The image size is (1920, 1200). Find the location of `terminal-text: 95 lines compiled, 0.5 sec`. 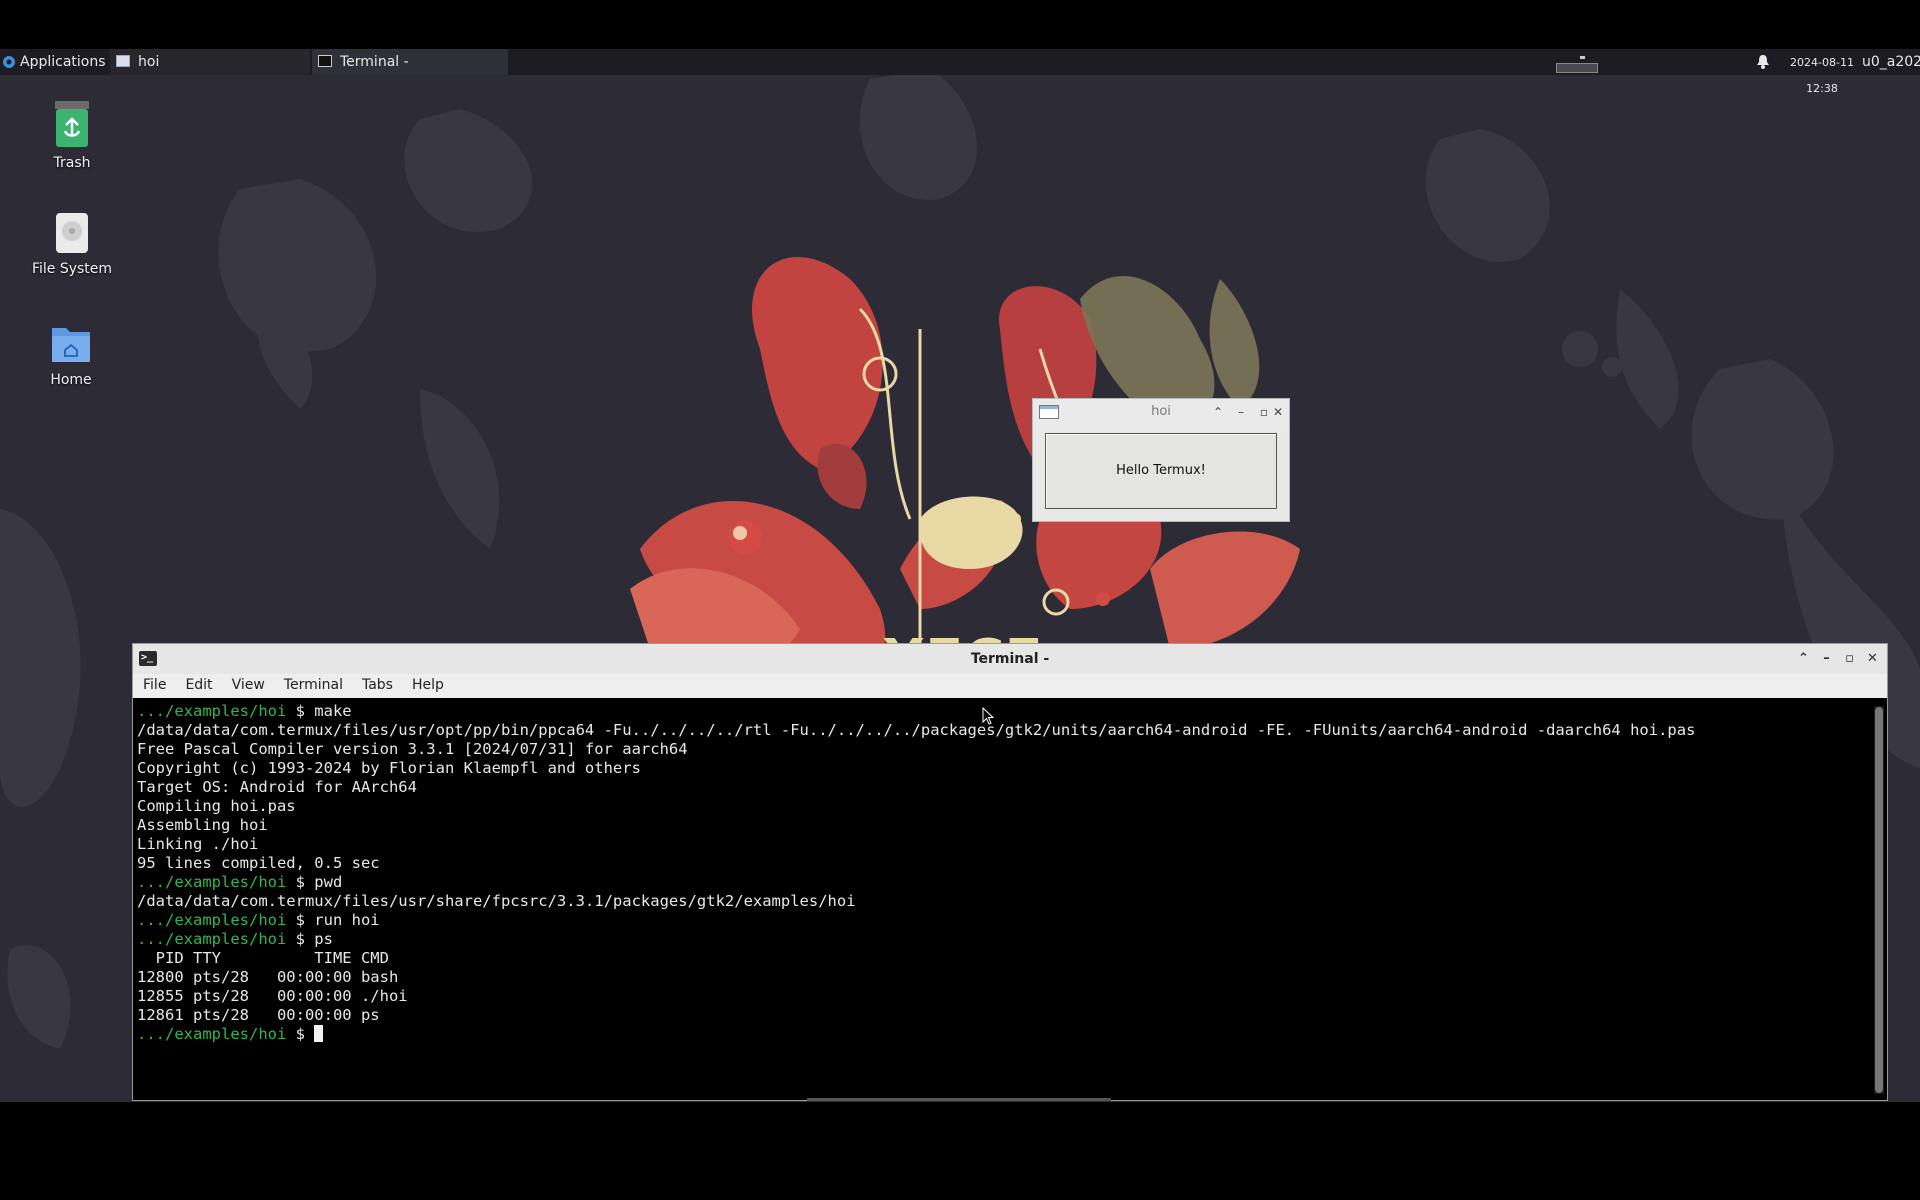

terminal-text: 95 lines compiled, 0.5 sec is located at coordinates (258, 863).